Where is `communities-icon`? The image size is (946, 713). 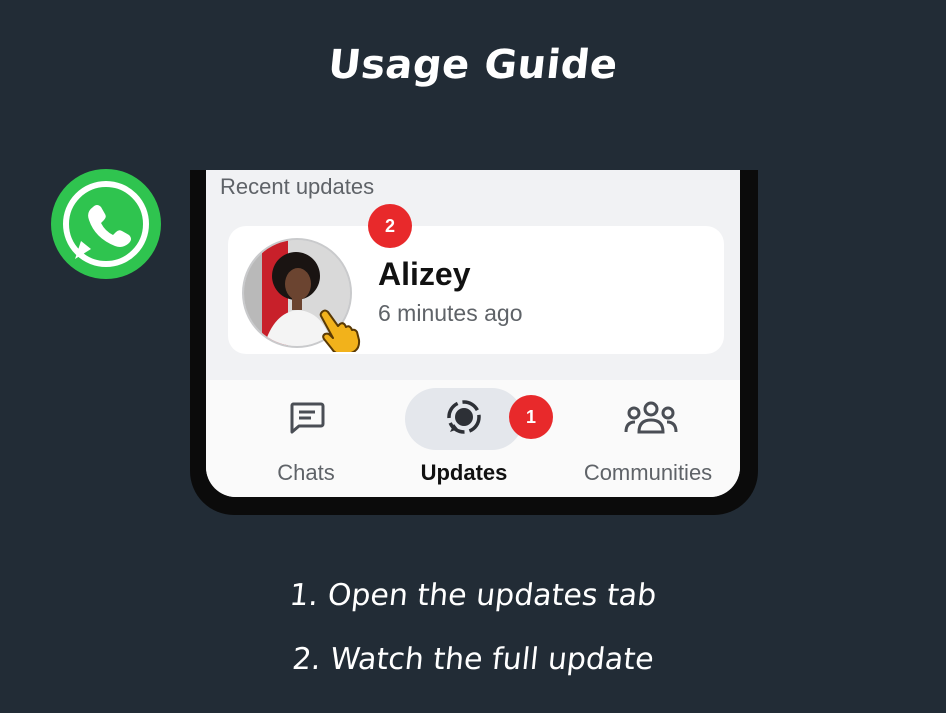 communities-icon is located at coordinates (651, 417).